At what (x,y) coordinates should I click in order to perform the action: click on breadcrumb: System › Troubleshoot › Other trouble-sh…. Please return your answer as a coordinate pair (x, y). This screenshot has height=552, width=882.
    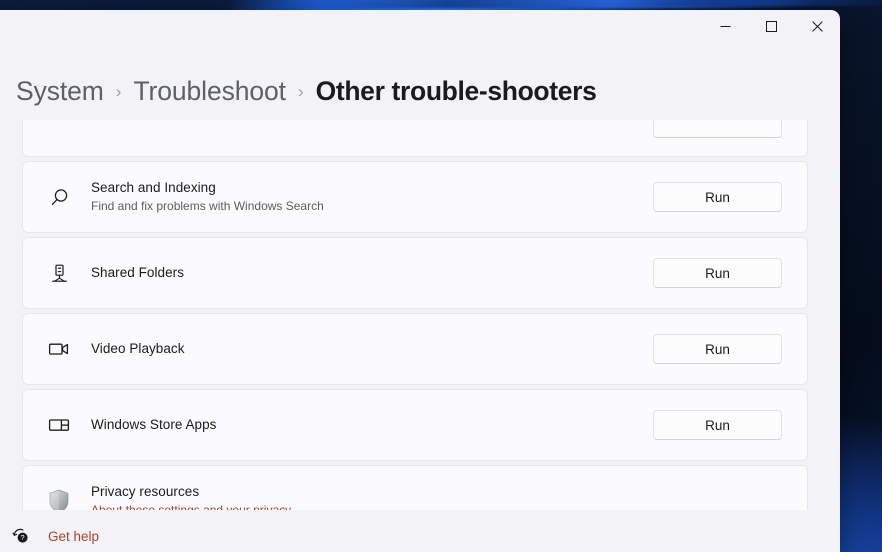
    Looking at the image, I should click on (306, 91).